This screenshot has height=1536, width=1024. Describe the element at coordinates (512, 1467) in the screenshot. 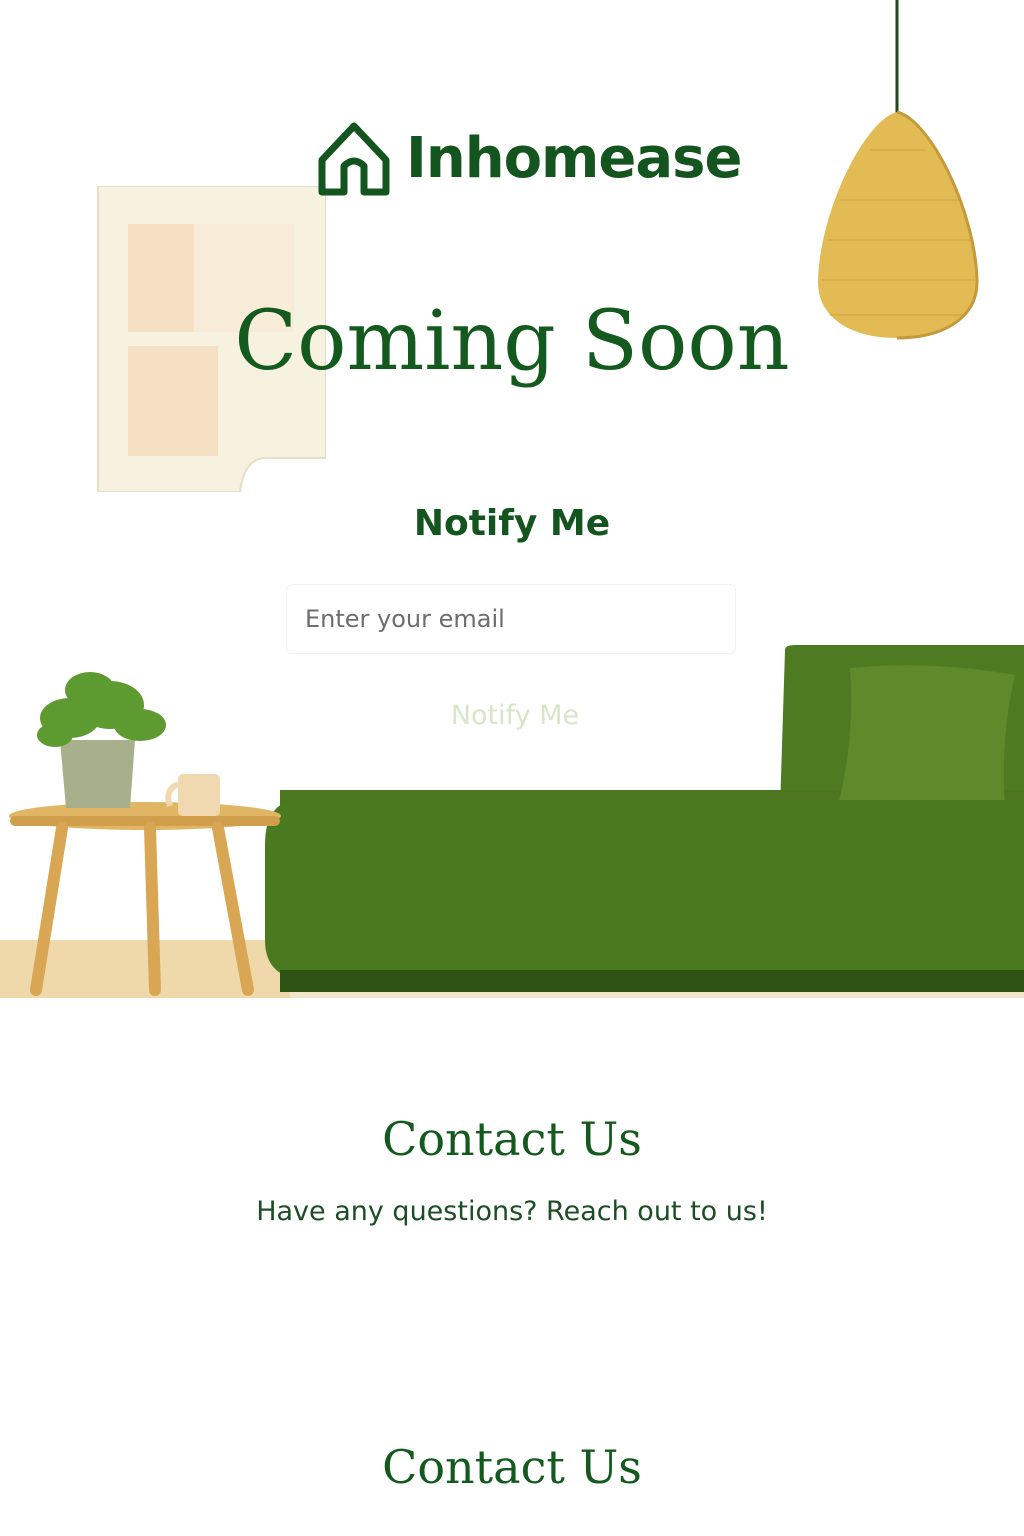

I see `contact-heading-secondary: Contact Us` at that location.